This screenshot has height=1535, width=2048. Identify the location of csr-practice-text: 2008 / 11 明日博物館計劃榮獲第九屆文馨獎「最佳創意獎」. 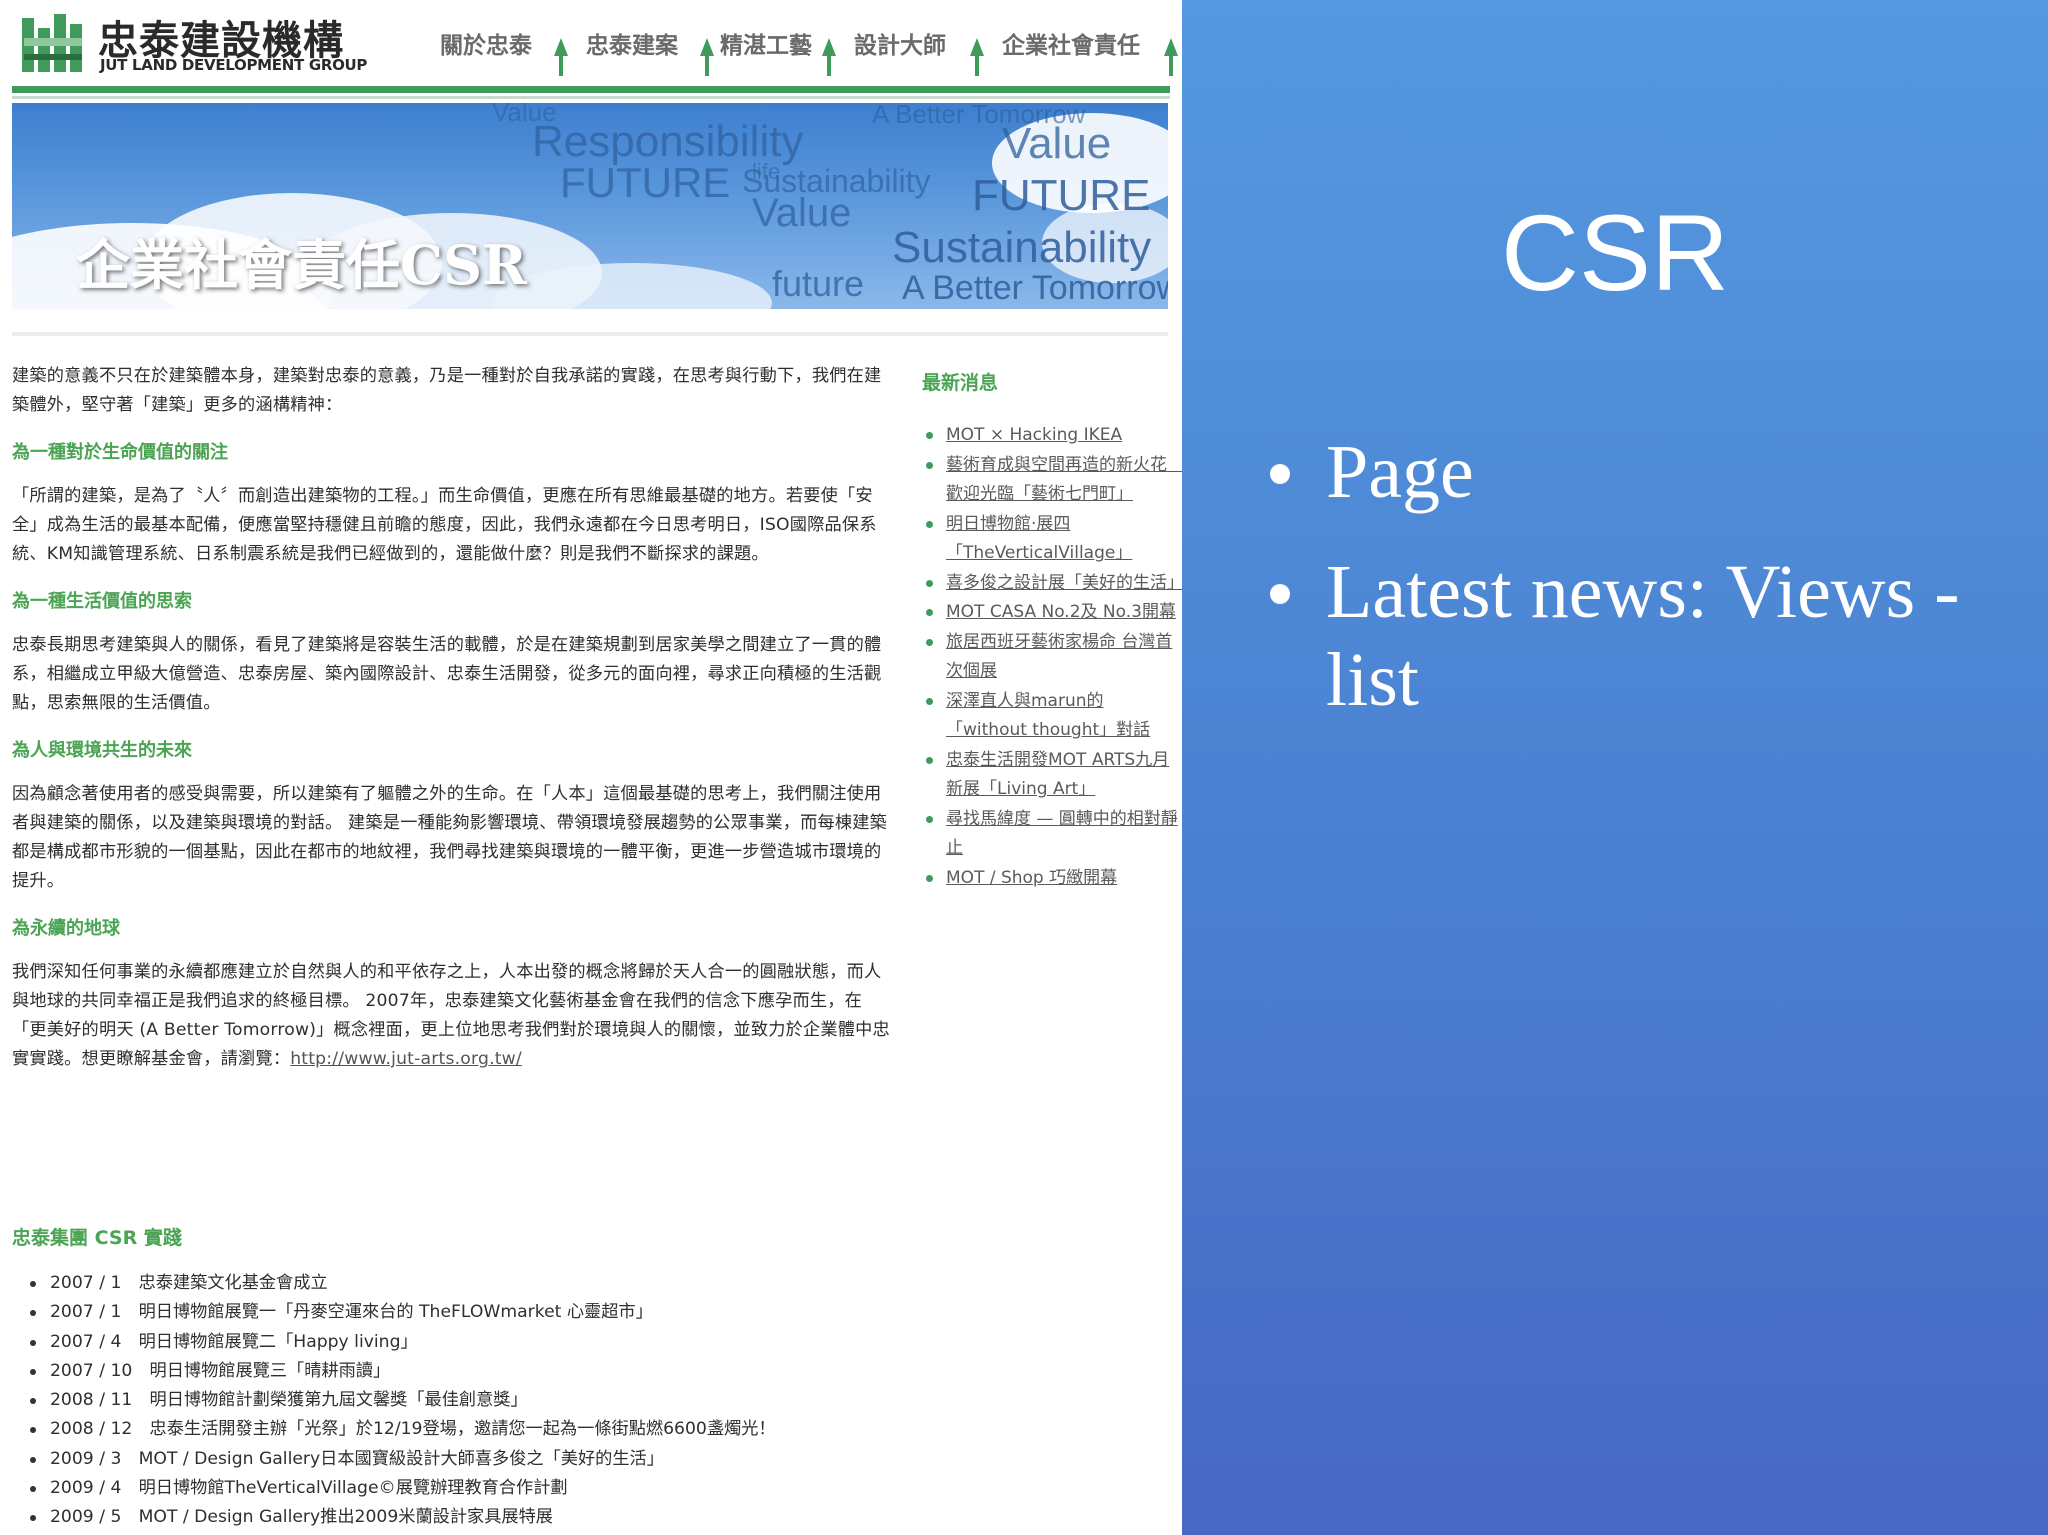
(289, 1400).